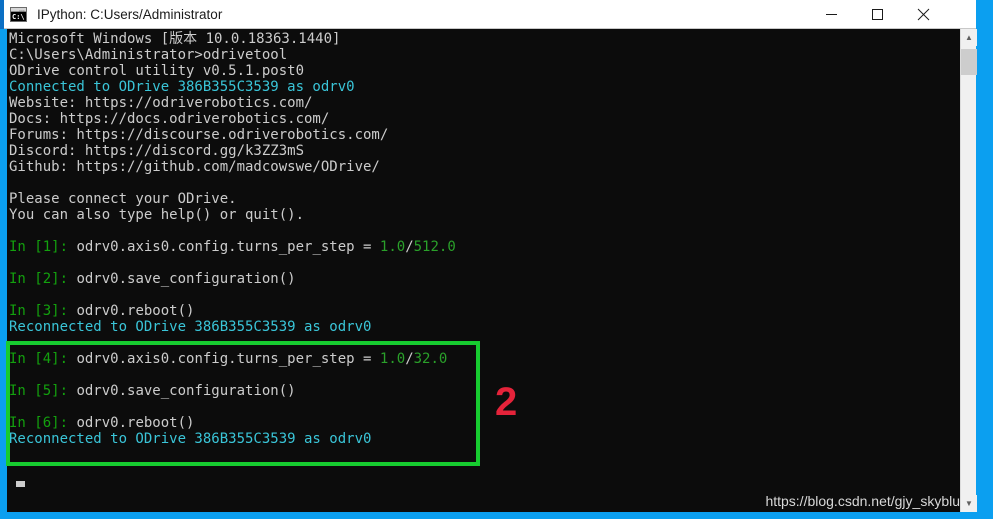 Image resolution: width=993 pixels, height=519 pixels. I want to click on title-bar: ••• C:\ IPython: C:Users/Administrator, so click(496, 14).